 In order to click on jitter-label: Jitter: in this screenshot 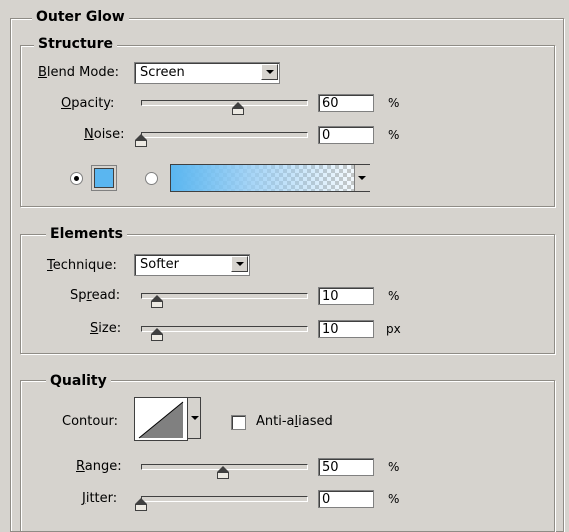, I will do `click(100, 498)`.